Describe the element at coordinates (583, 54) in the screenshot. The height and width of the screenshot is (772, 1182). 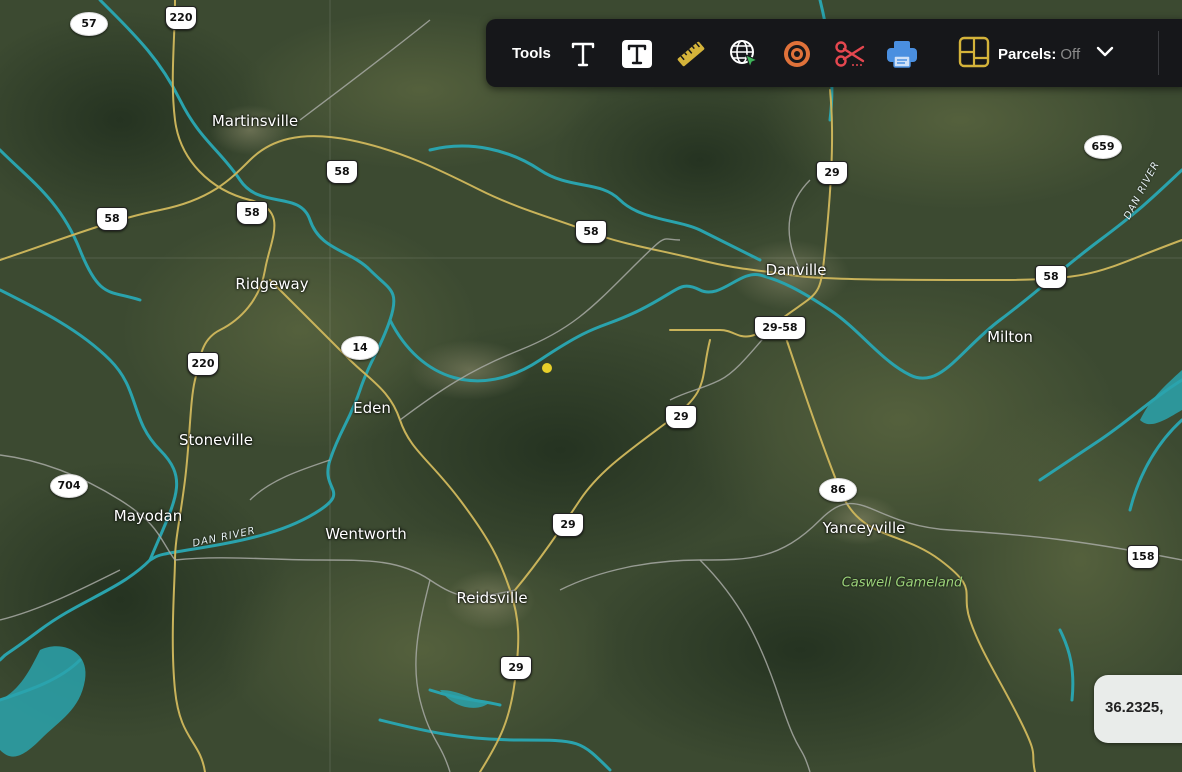
I see `text-icon` at that location.